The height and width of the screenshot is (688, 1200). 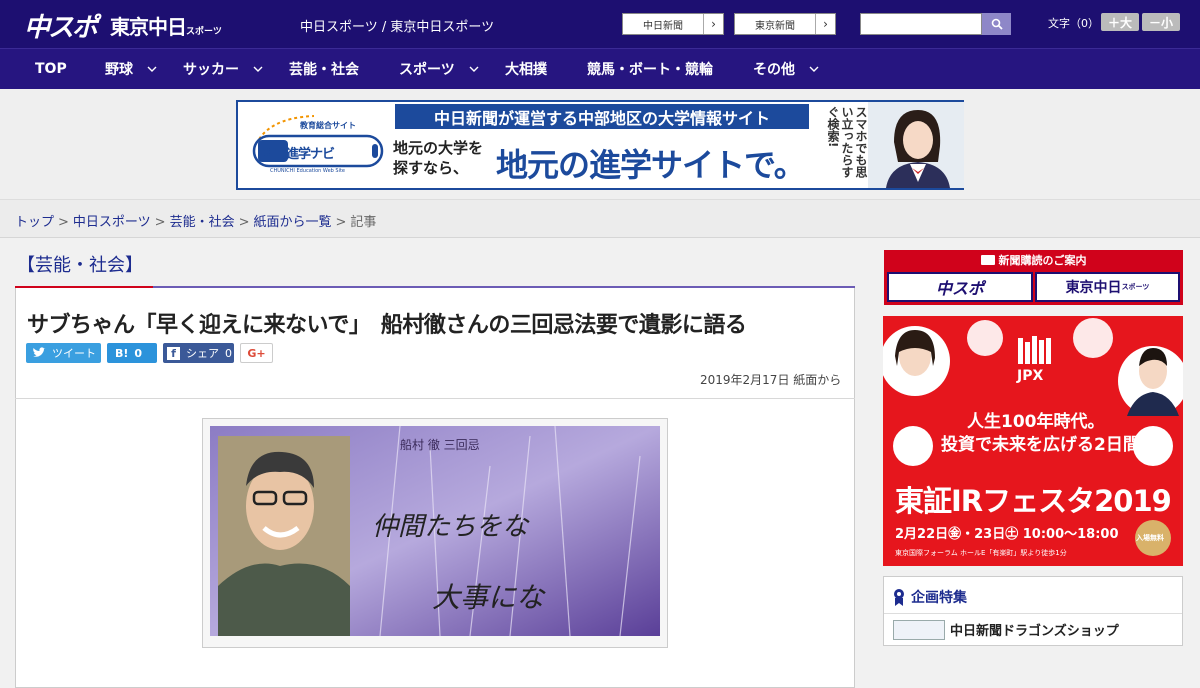 I want to click on article-photo: 船村 徹 三回忌 仲間たちをな 大事にな, so click(x=435, y=531).